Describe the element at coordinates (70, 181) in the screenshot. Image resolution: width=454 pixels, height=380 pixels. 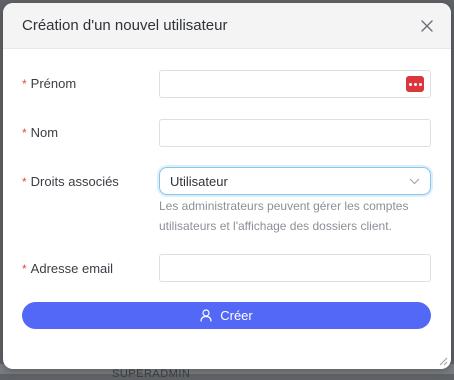
I see `rights-label: * Droits associés` at that location.